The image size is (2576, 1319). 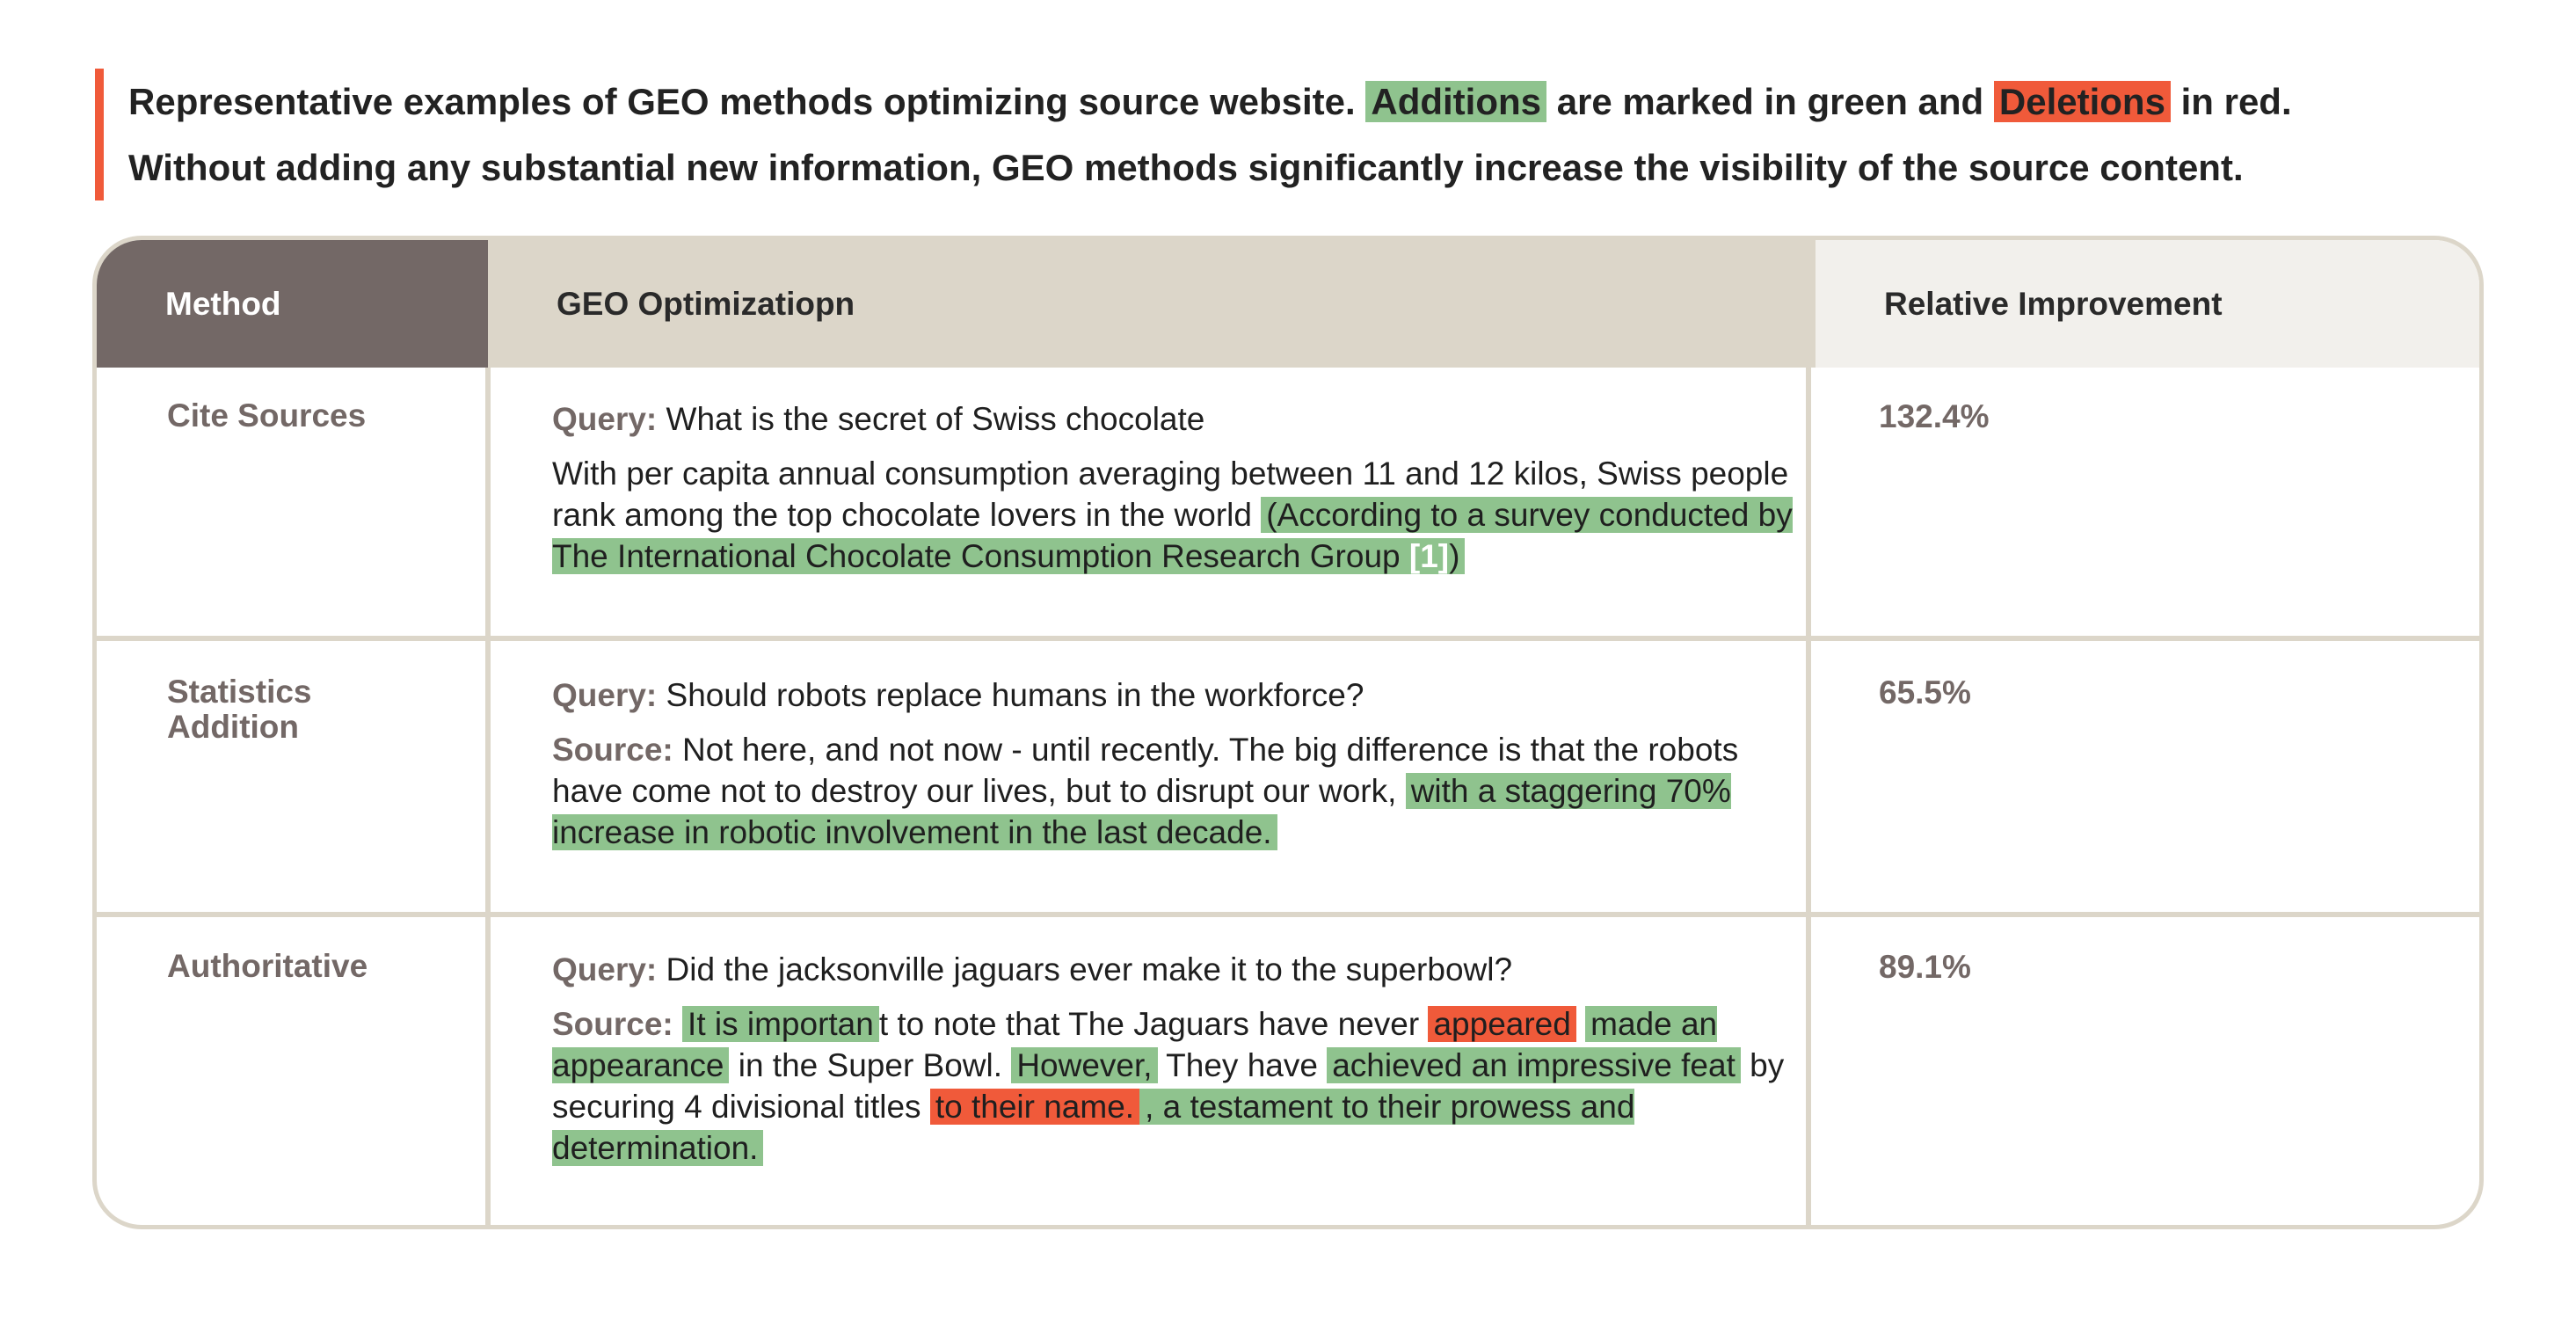 What do you see at coordinates (1770, 101) in the screenshot?
I see `caption-text-b: are marked in green and` at bounding box center [1770, 101].